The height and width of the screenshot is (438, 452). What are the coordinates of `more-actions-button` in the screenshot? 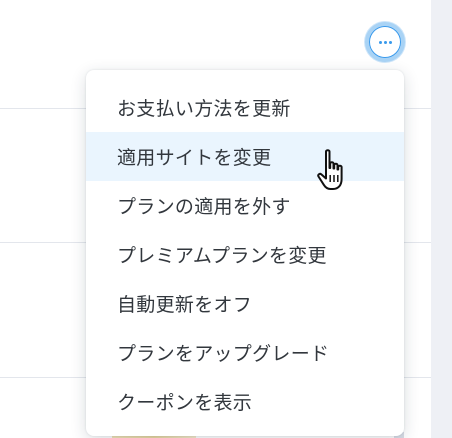 It's located at (385, 42).